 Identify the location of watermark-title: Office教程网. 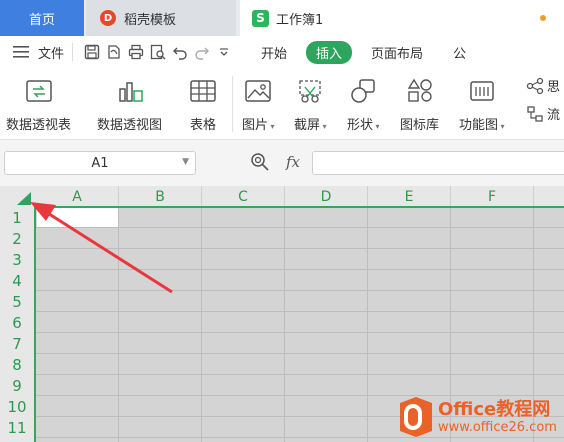
(494, 409).